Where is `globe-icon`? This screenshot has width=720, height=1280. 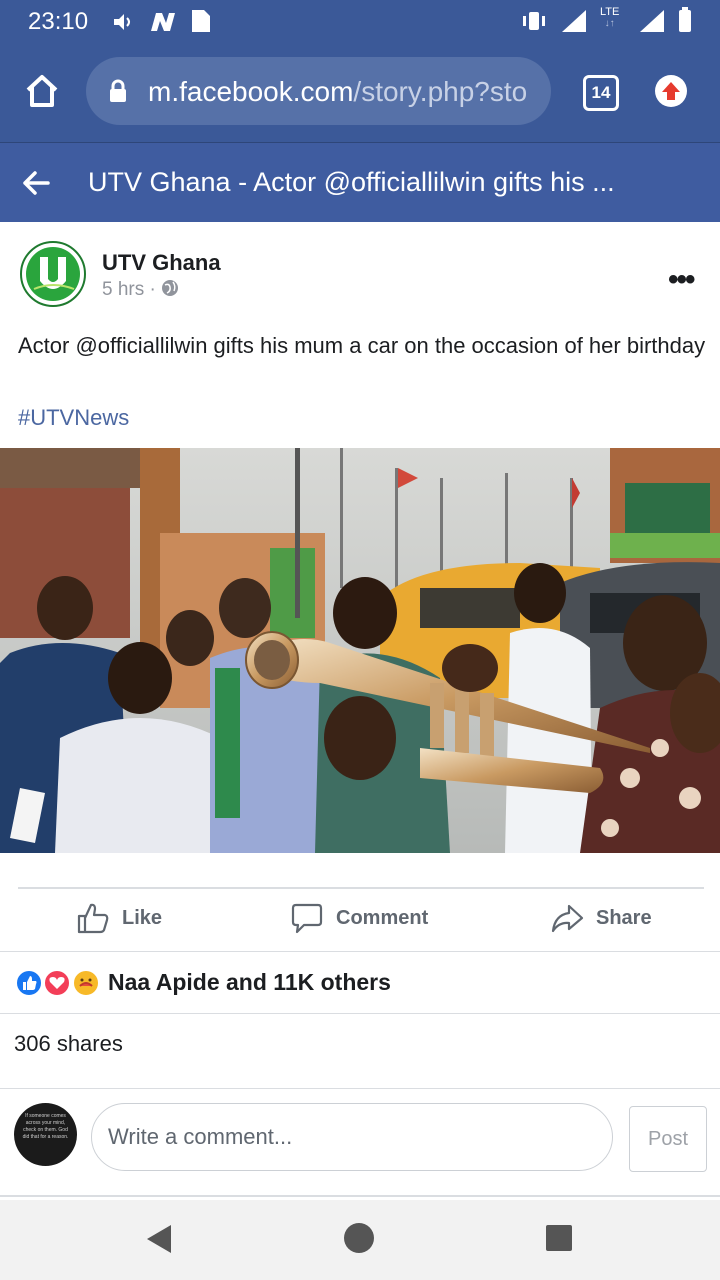 globe-icon is located at coordinates (170, 288).